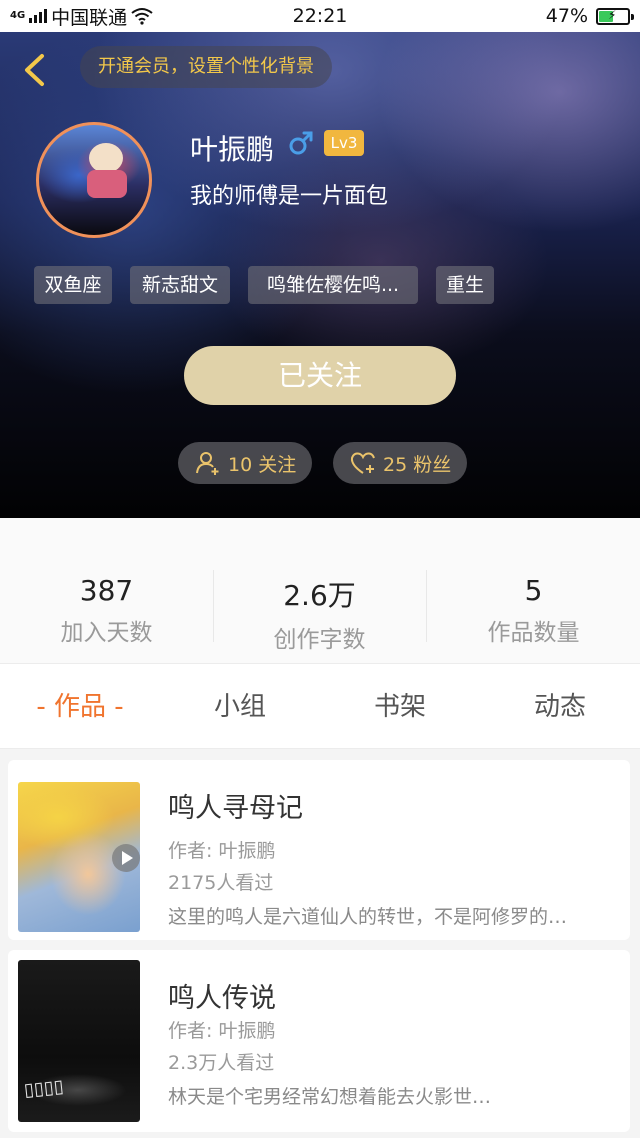 This screenshot has width=640, height=1138. Describe the element at coordinates (465, 285) in the screenshot. I see `tag-item: 重生` at that location.